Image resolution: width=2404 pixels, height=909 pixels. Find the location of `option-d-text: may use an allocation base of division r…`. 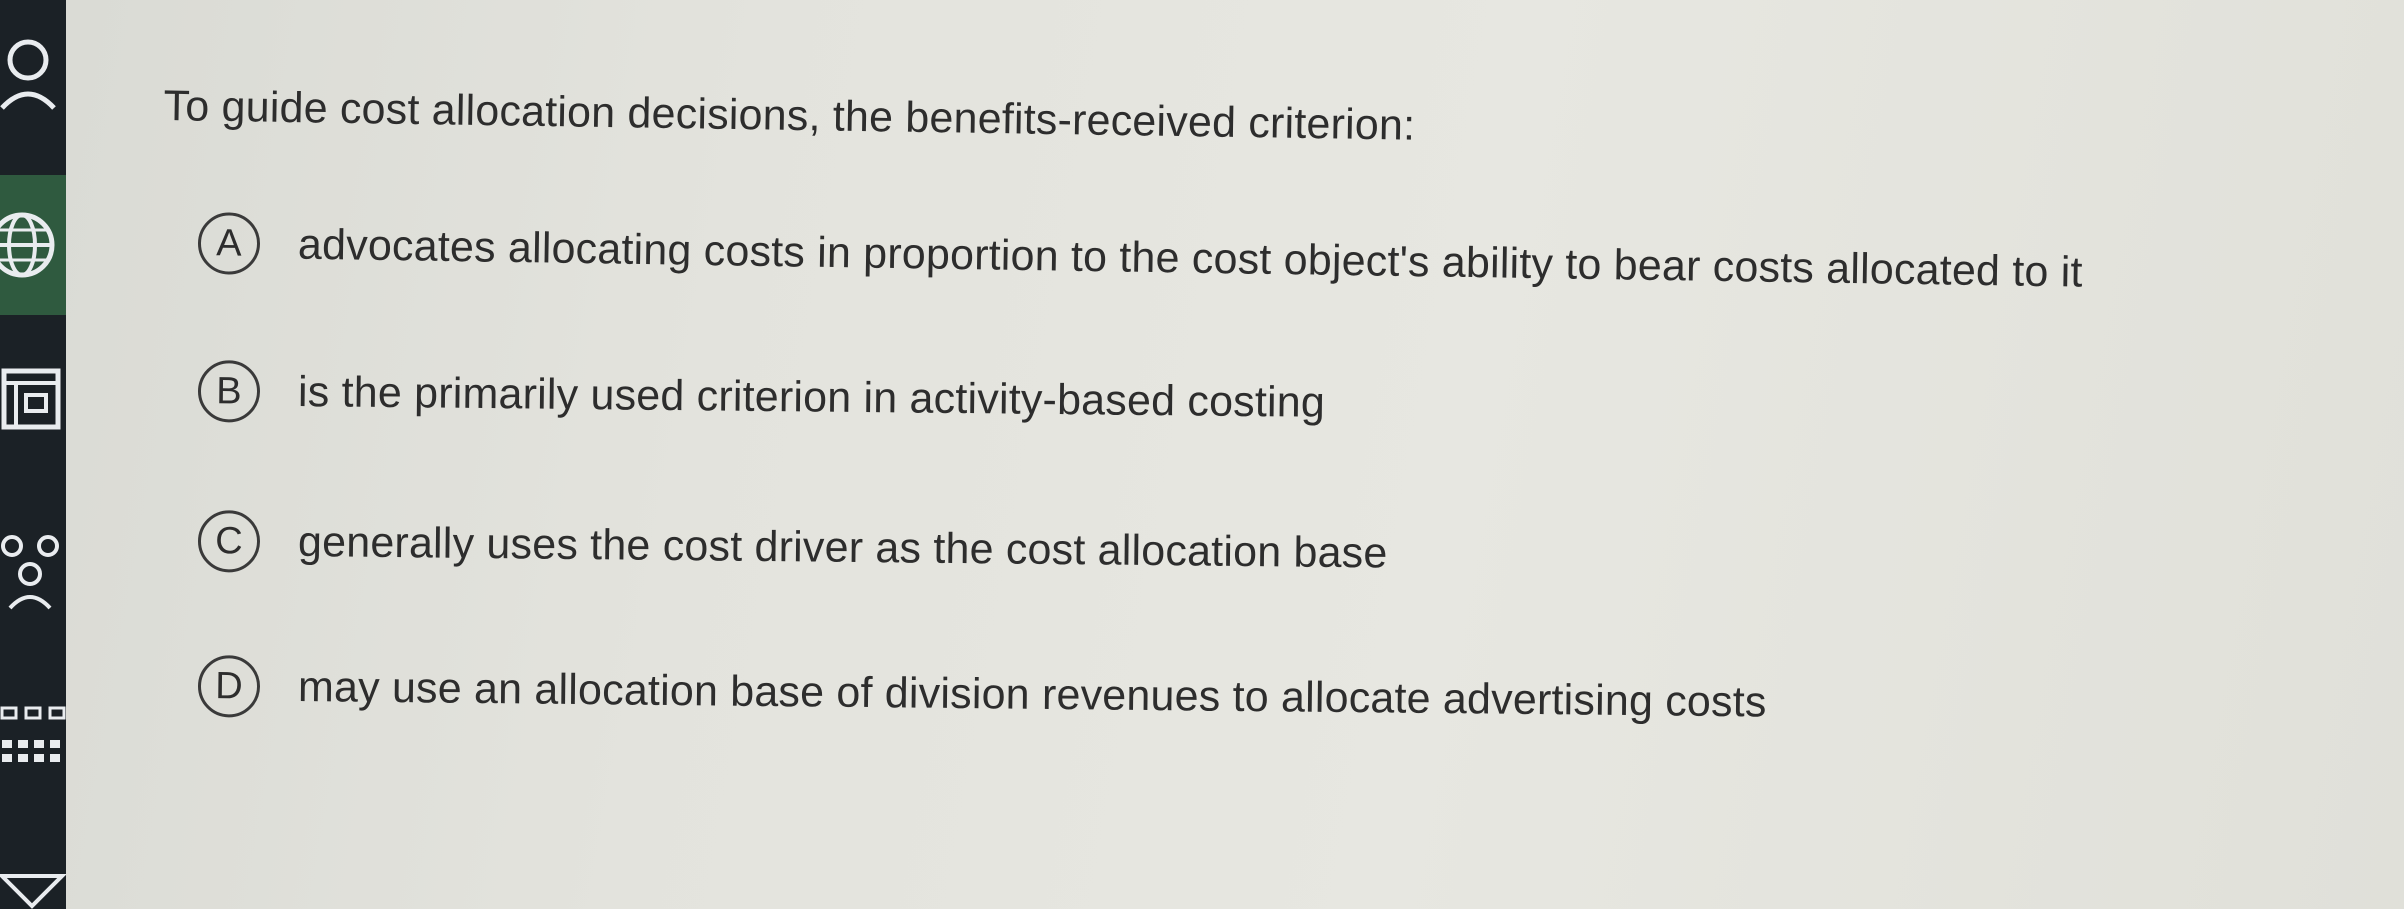

option-d-text: may use an allocation base of division r… is located at coordinates (1032, 695).